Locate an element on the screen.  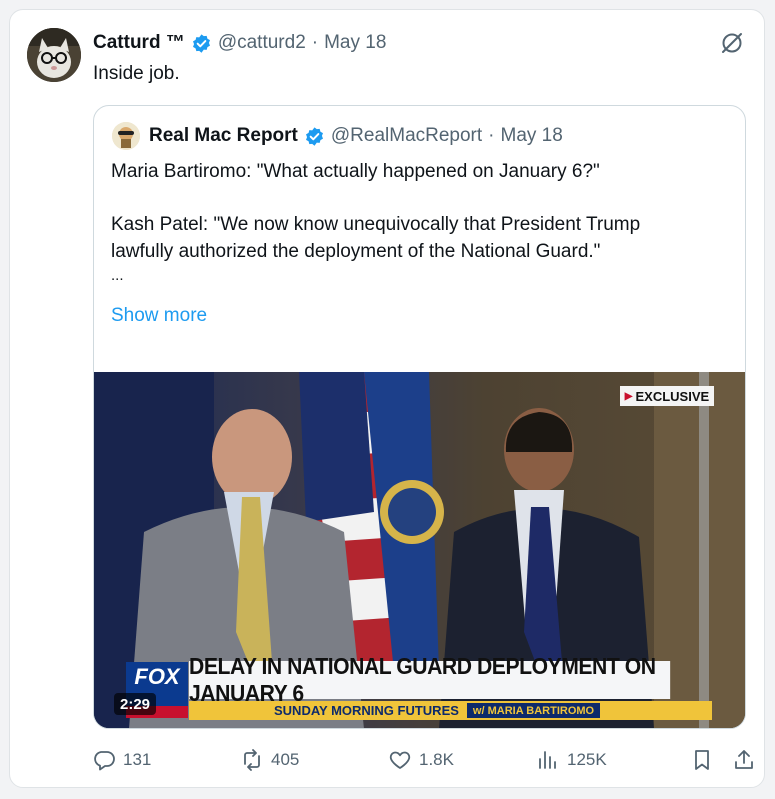
share-button is located at coordinates (744, 760).